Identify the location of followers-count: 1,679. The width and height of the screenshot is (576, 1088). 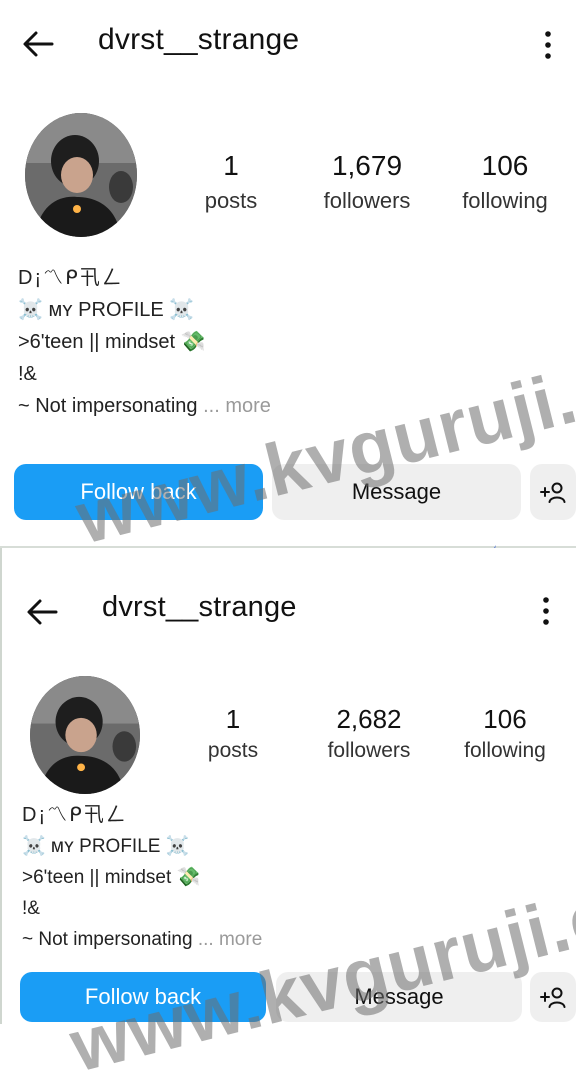
(367, 165).